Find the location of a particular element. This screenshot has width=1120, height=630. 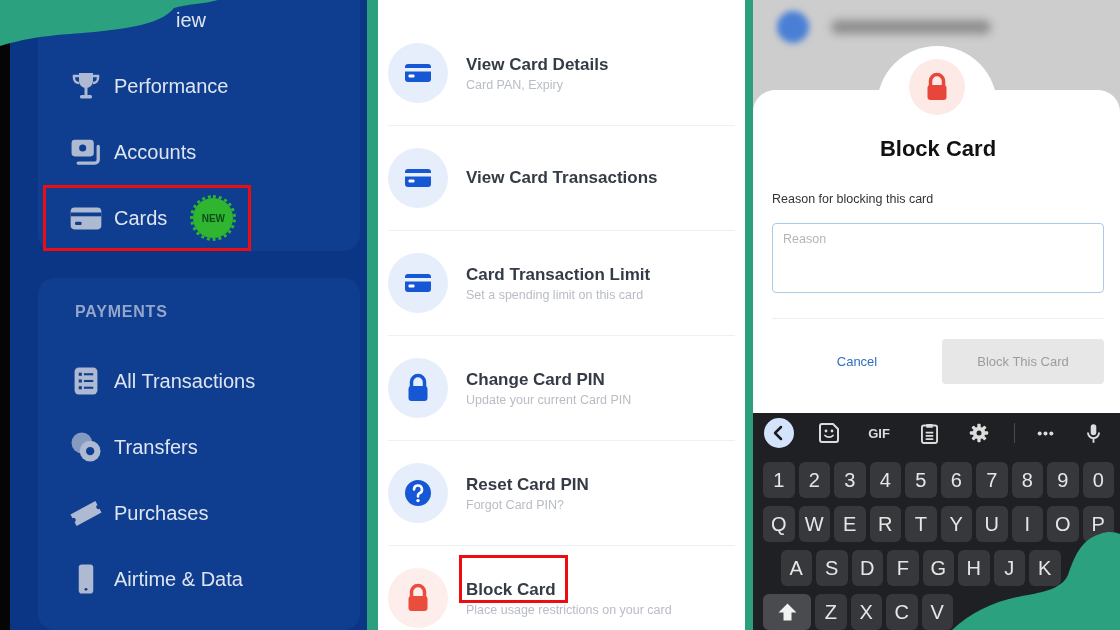

sidebar-item: Transfers is located at coordinates (128, 447).